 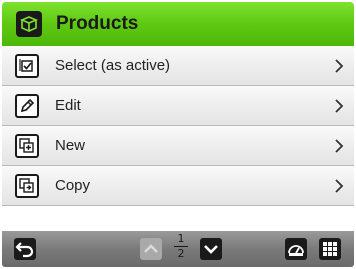 I want to click on bottom-toolbar: 1 2, so click(x=178, y=249).